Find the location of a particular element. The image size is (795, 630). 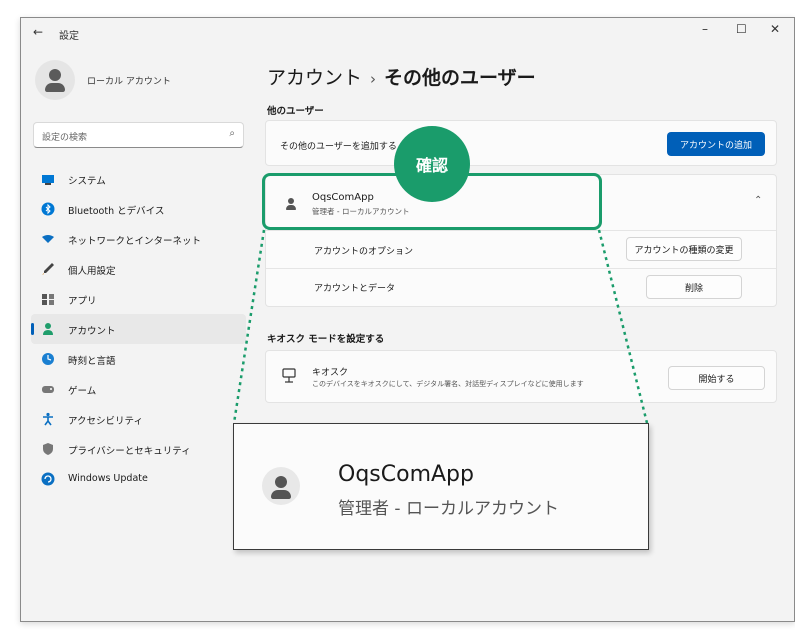

sidebar-item-label: Windows Update is located at coordinates (108, 478).